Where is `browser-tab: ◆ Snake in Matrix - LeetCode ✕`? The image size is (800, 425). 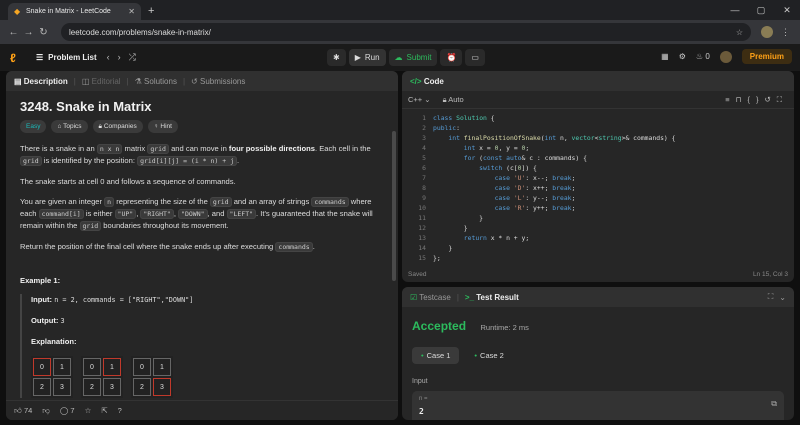
browser-tab: ◆ Snake in Matrix - LeetCode ✕ is located at coordinates (74, 11).